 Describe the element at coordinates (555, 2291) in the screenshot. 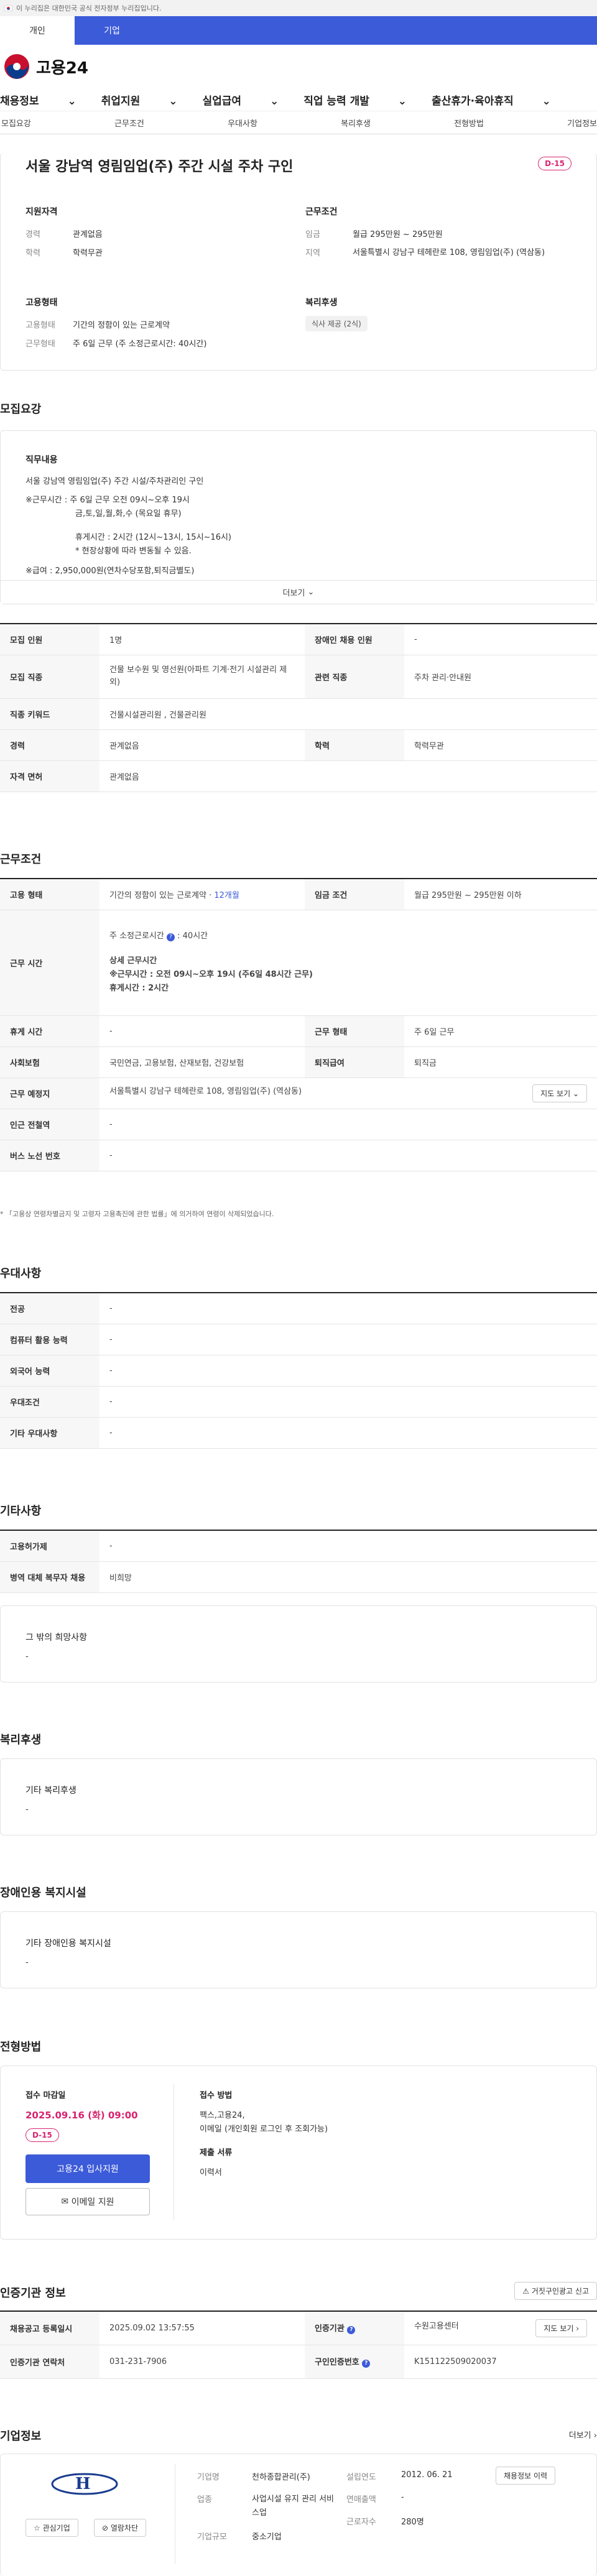

I see `report-button: ⚠ 거짓구인광고 신고` at that location.